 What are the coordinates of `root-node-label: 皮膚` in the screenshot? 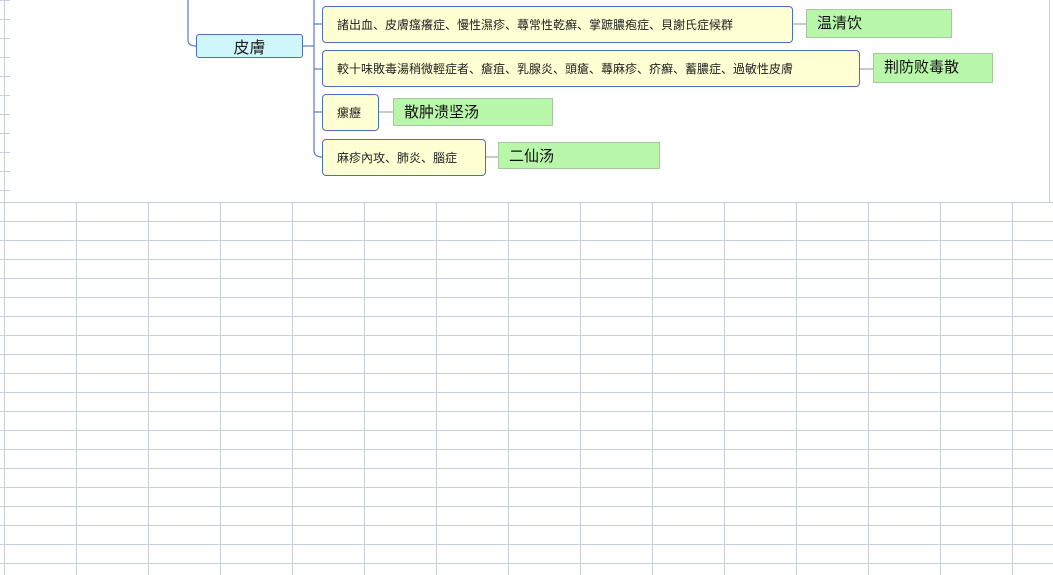 It's located at (249, 47).